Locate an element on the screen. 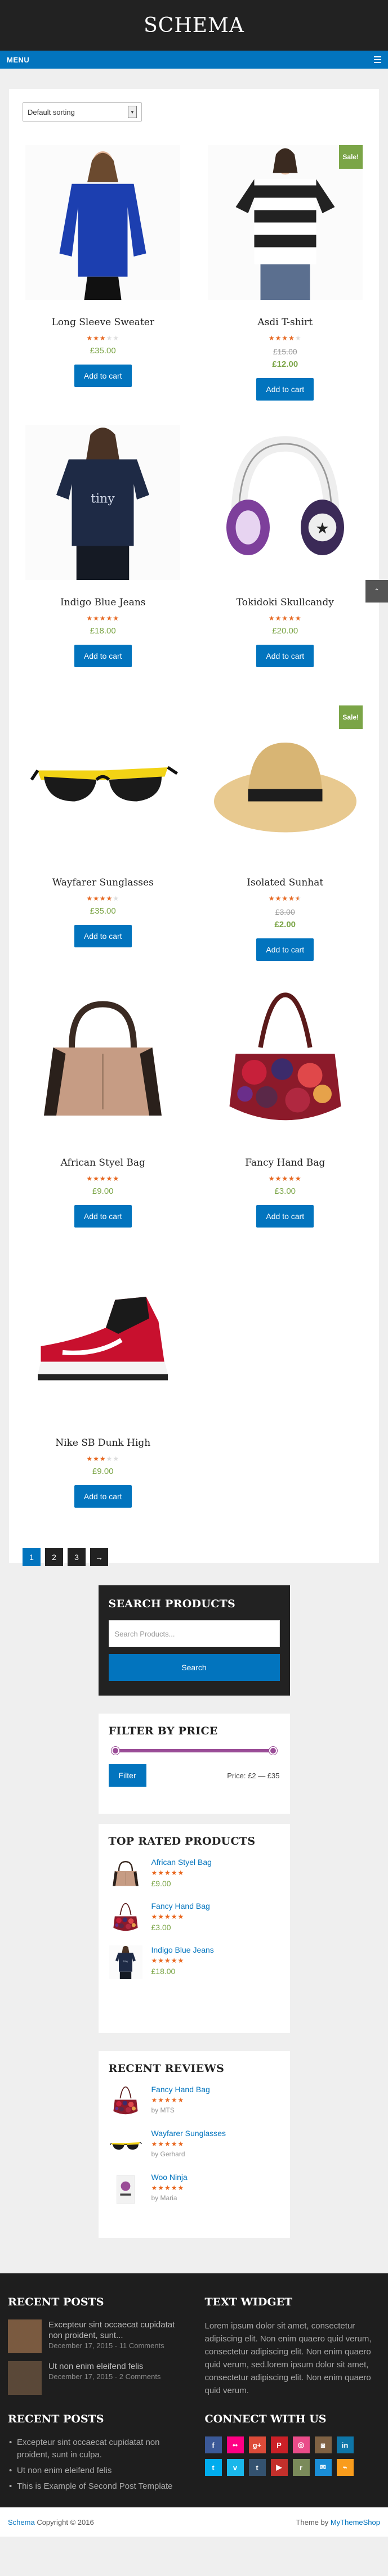  product-title: Asdi T-shirt is located at coordinates (285, 322).